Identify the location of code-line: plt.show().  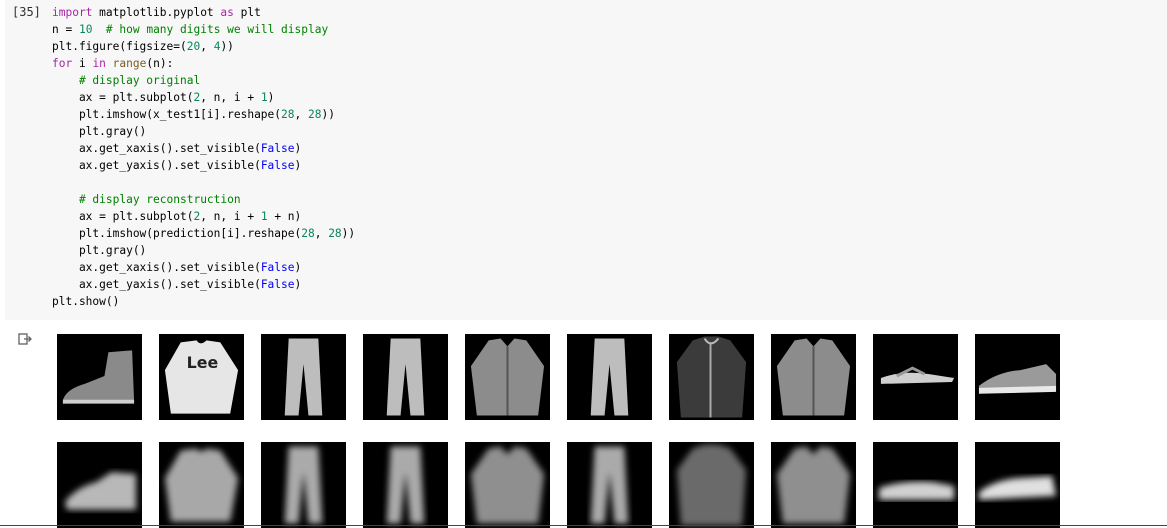
(86, 301).